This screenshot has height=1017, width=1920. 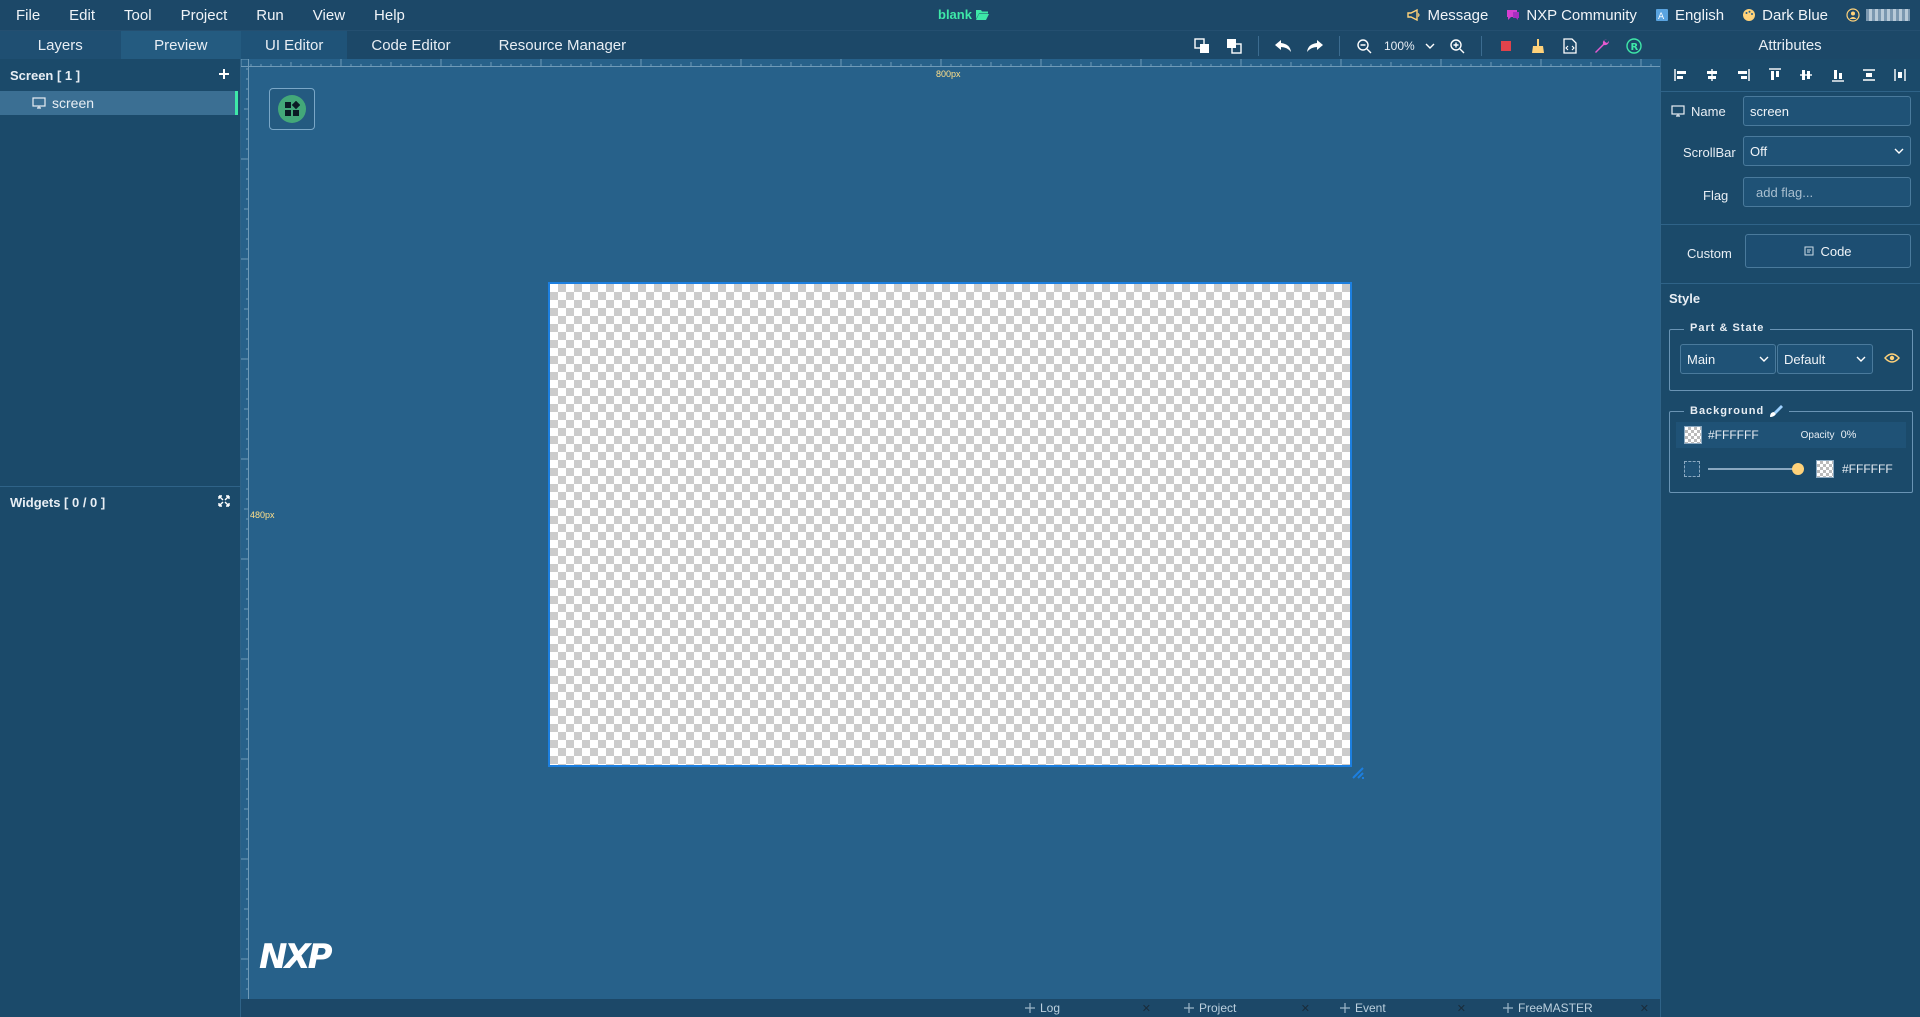 What do you see at coordinates (1728, 359) in the screenshot?
I see `part-select: Main` at bounding box center [1728, 359].